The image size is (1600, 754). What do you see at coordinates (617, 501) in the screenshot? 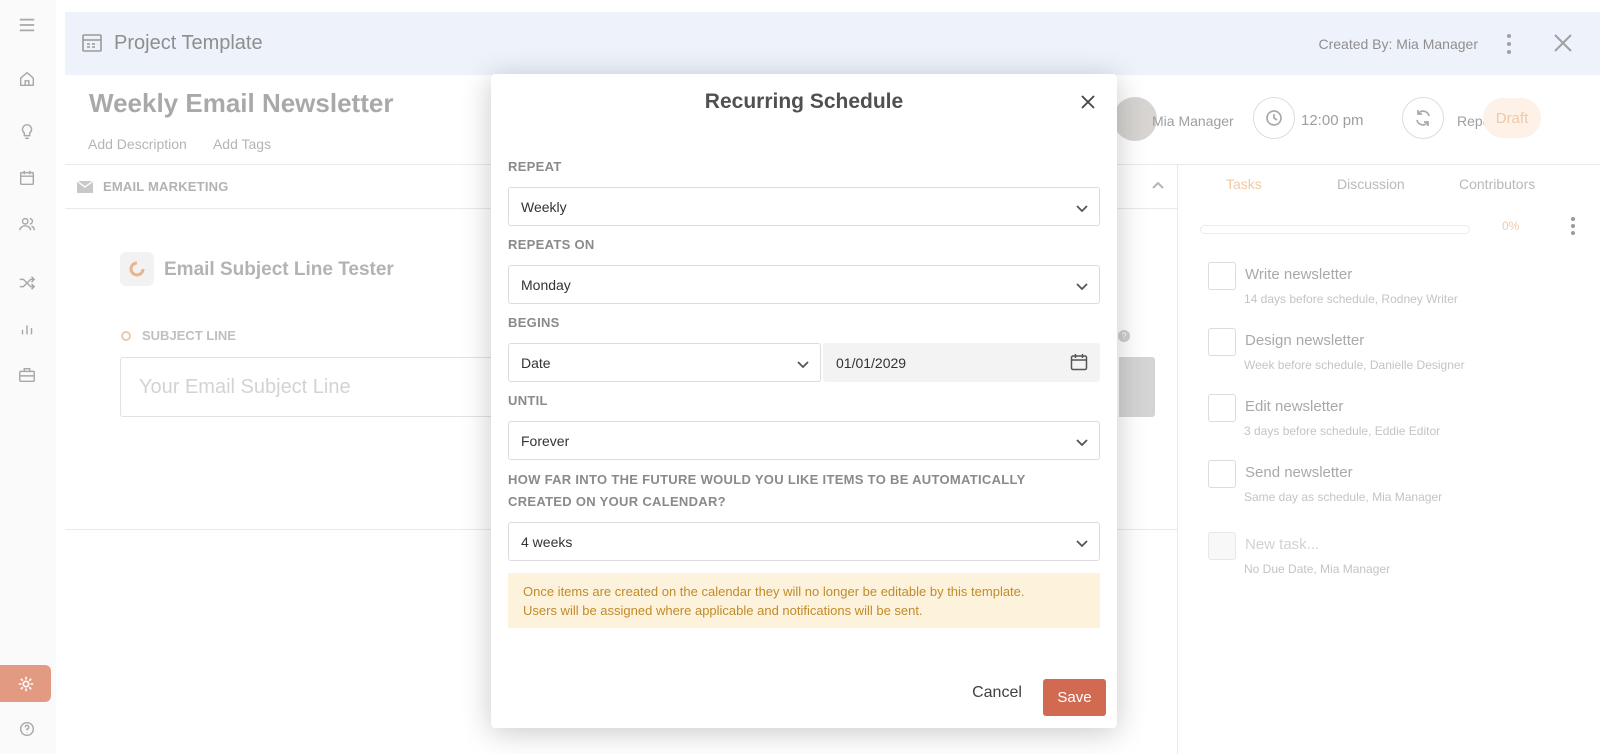
I see `future-label-line2: CREATED ON YOUR CALENDAR?` at bounding box center [617, 501].